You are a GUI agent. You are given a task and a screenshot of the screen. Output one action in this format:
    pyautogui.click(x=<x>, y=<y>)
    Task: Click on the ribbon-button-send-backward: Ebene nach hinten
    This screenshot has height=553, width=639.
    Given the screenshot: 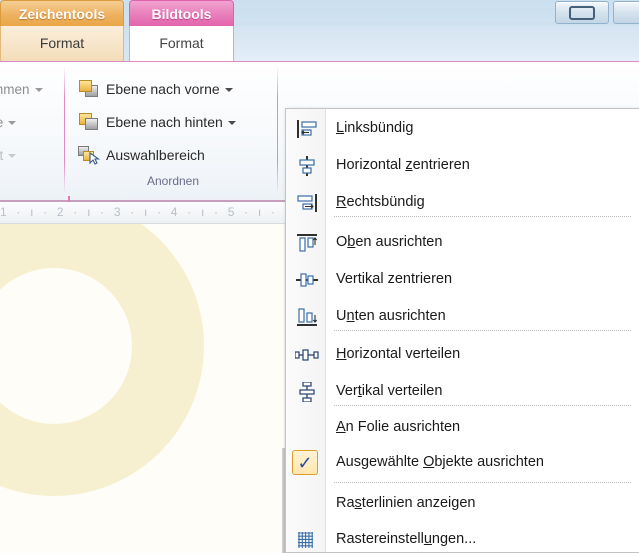 What is the action you would take?
    pyautogui.click(x=157, y=122)
    